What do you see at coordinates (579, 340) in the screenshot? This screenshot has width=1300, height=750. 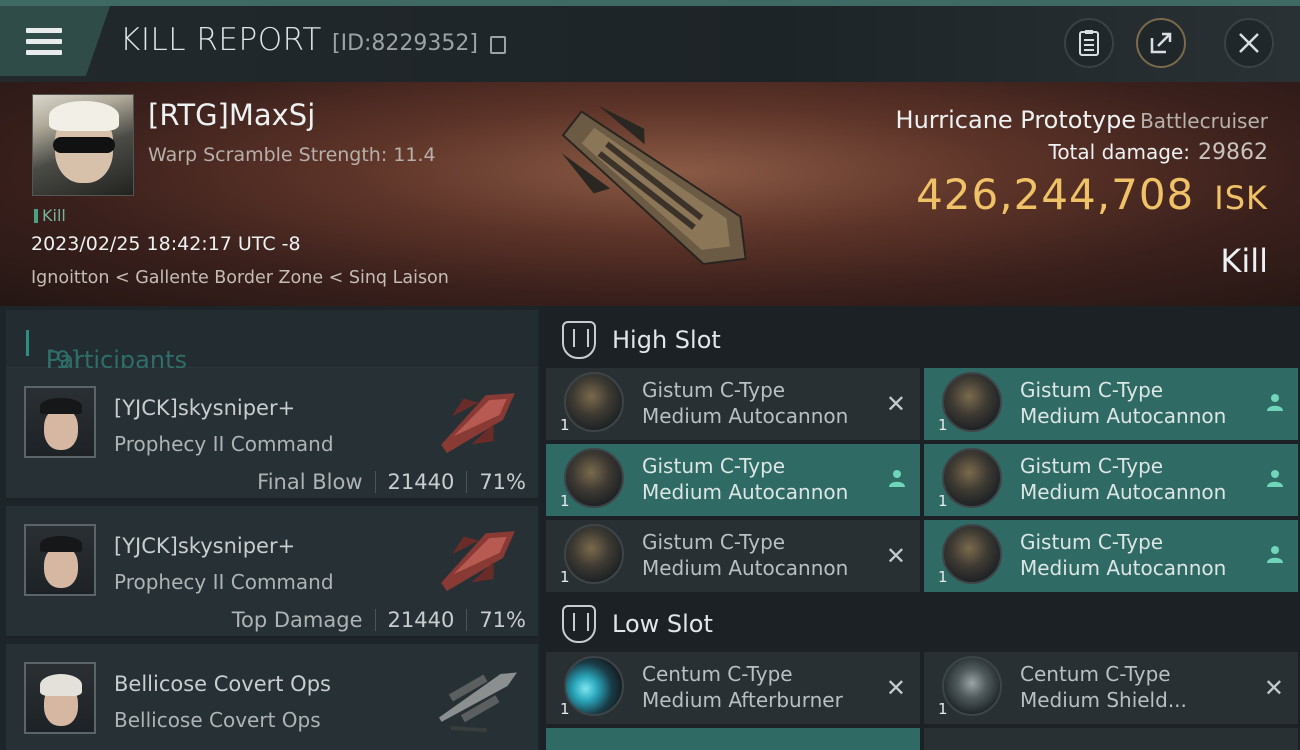 I see `high-slot-icon` at bounding box center [579, 340].